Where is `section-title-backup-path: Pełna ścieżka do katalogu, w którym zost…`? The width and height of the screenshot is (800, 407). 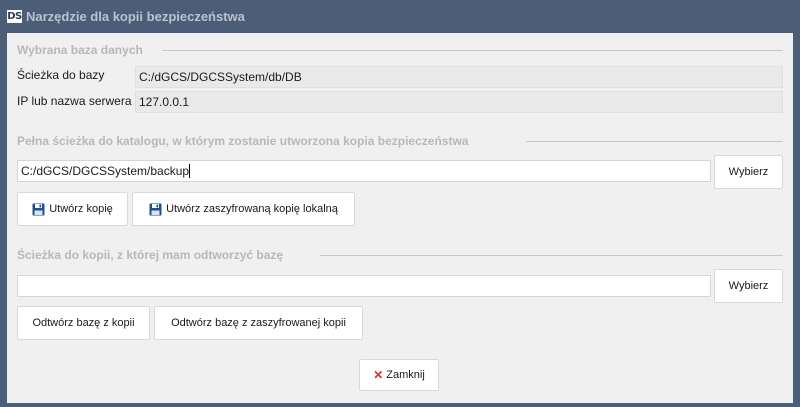 section-title-backup-path: Pełna ścieżka do katalogu, w którym zost… is located at coordinates (243, 141).